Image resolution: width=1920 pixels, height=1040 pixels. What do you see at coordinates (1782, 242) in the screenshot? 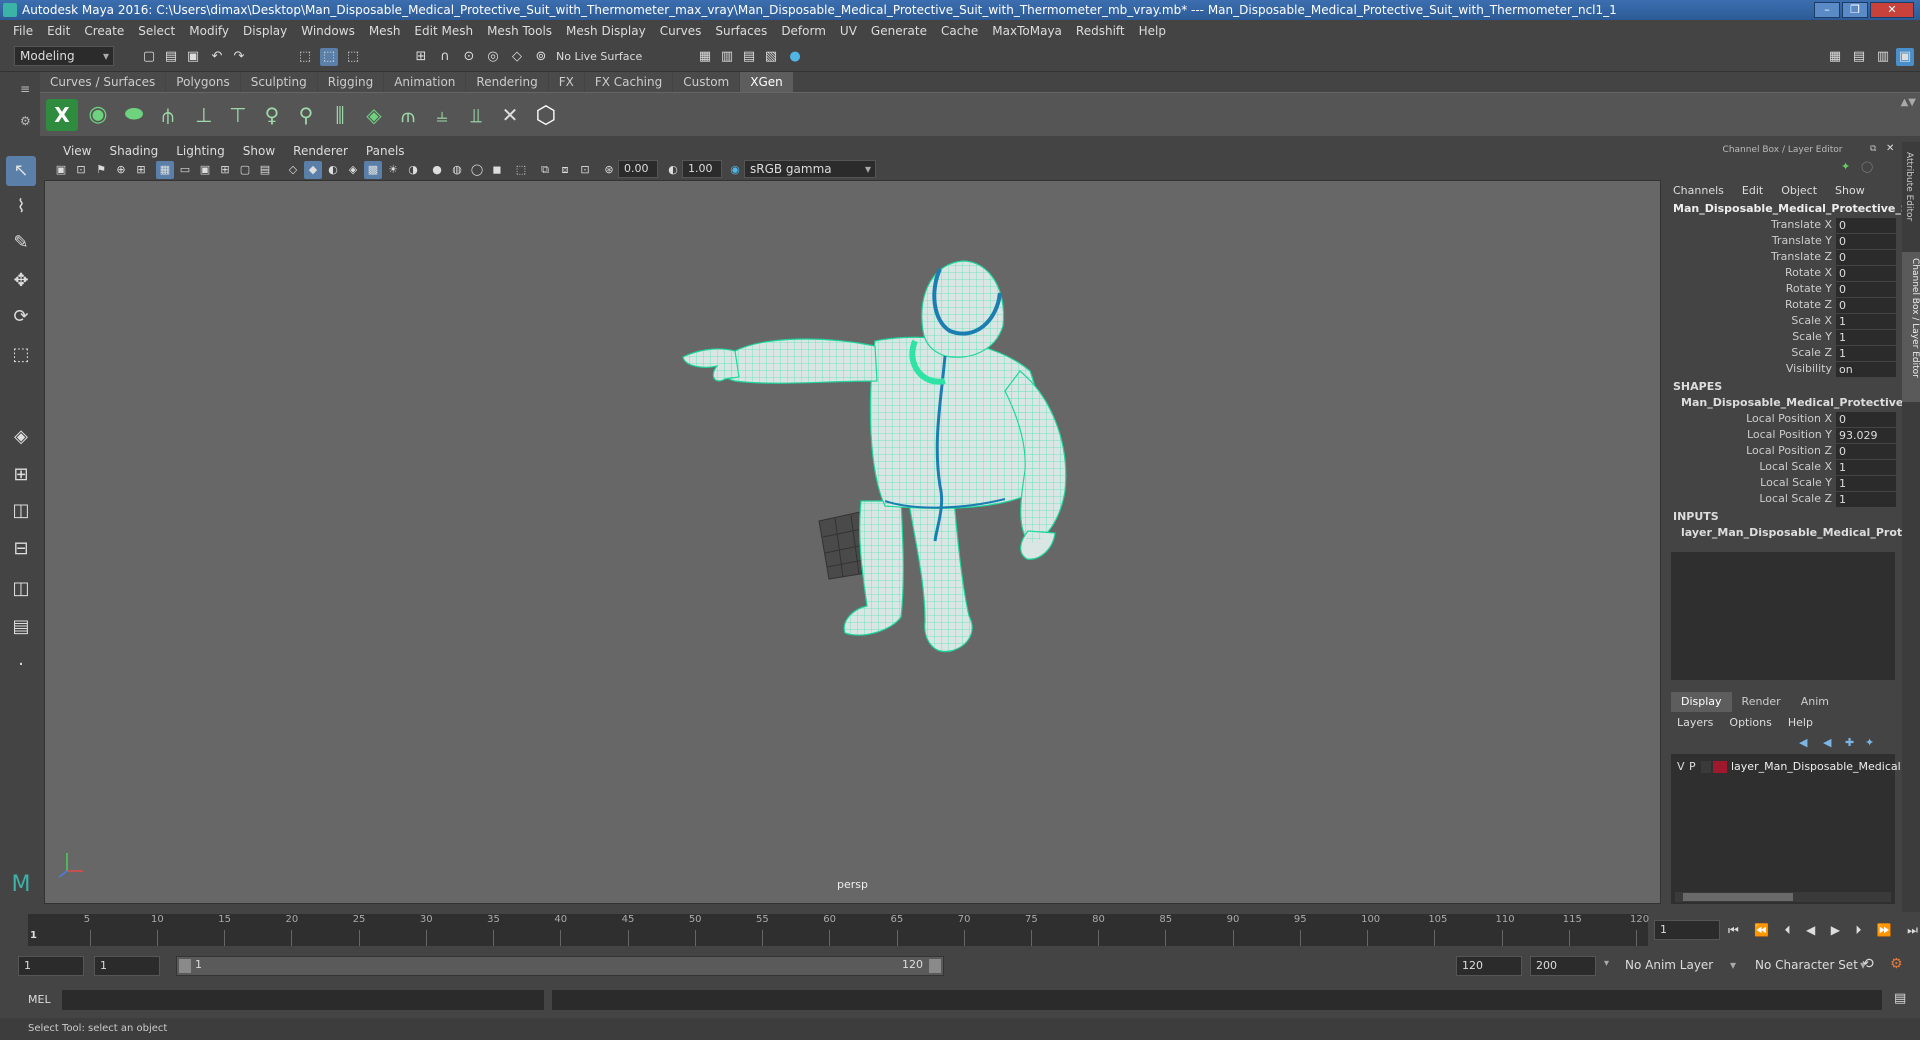
I see `channel-translate-y: Translate Y 0` at bounding box center [1782, 242].